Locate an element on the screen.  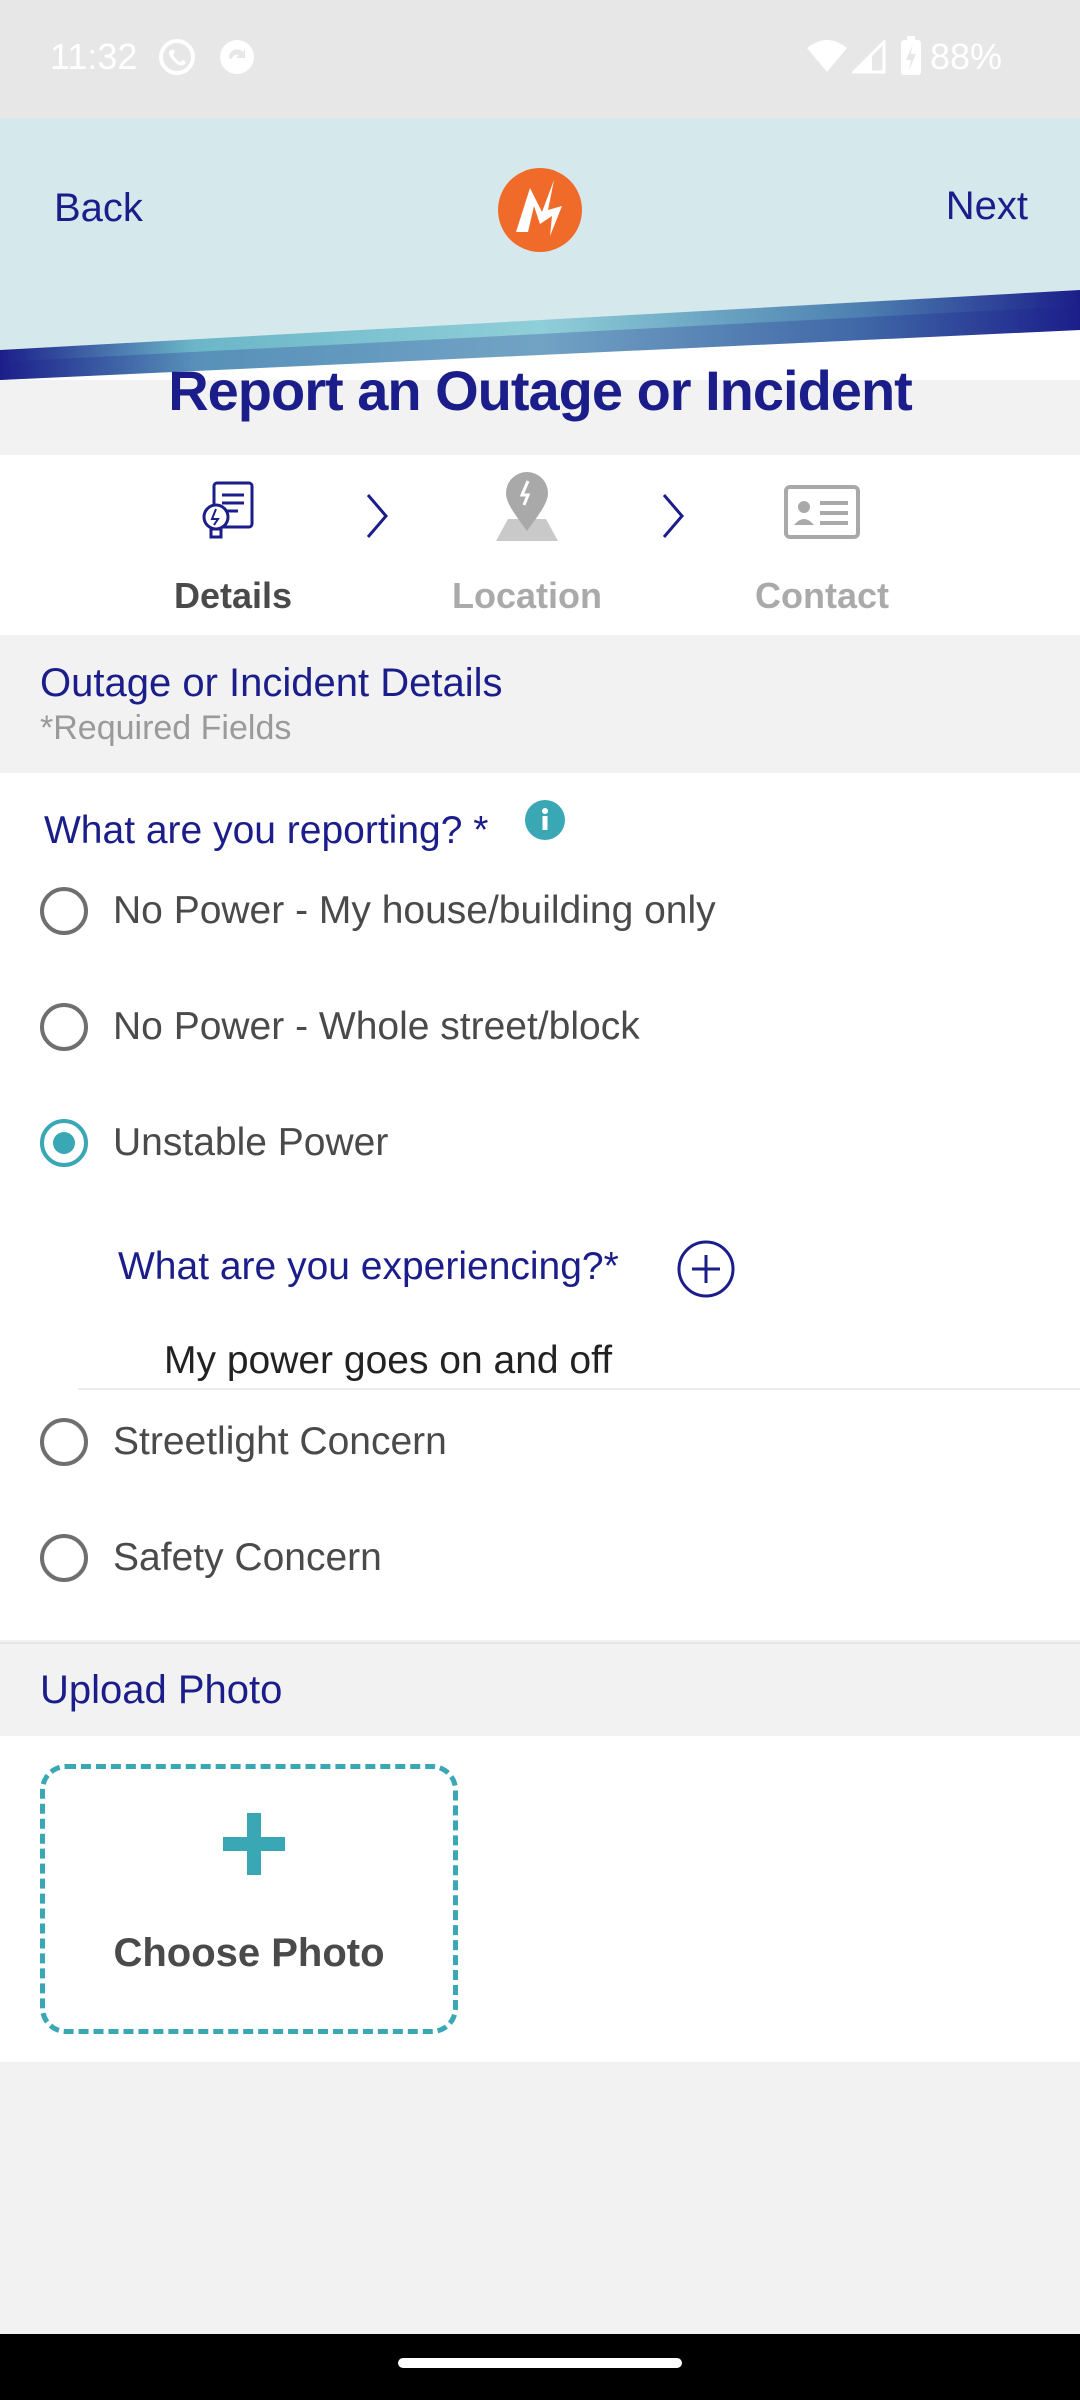
back-button: Back is located at coordinates (98, 208).